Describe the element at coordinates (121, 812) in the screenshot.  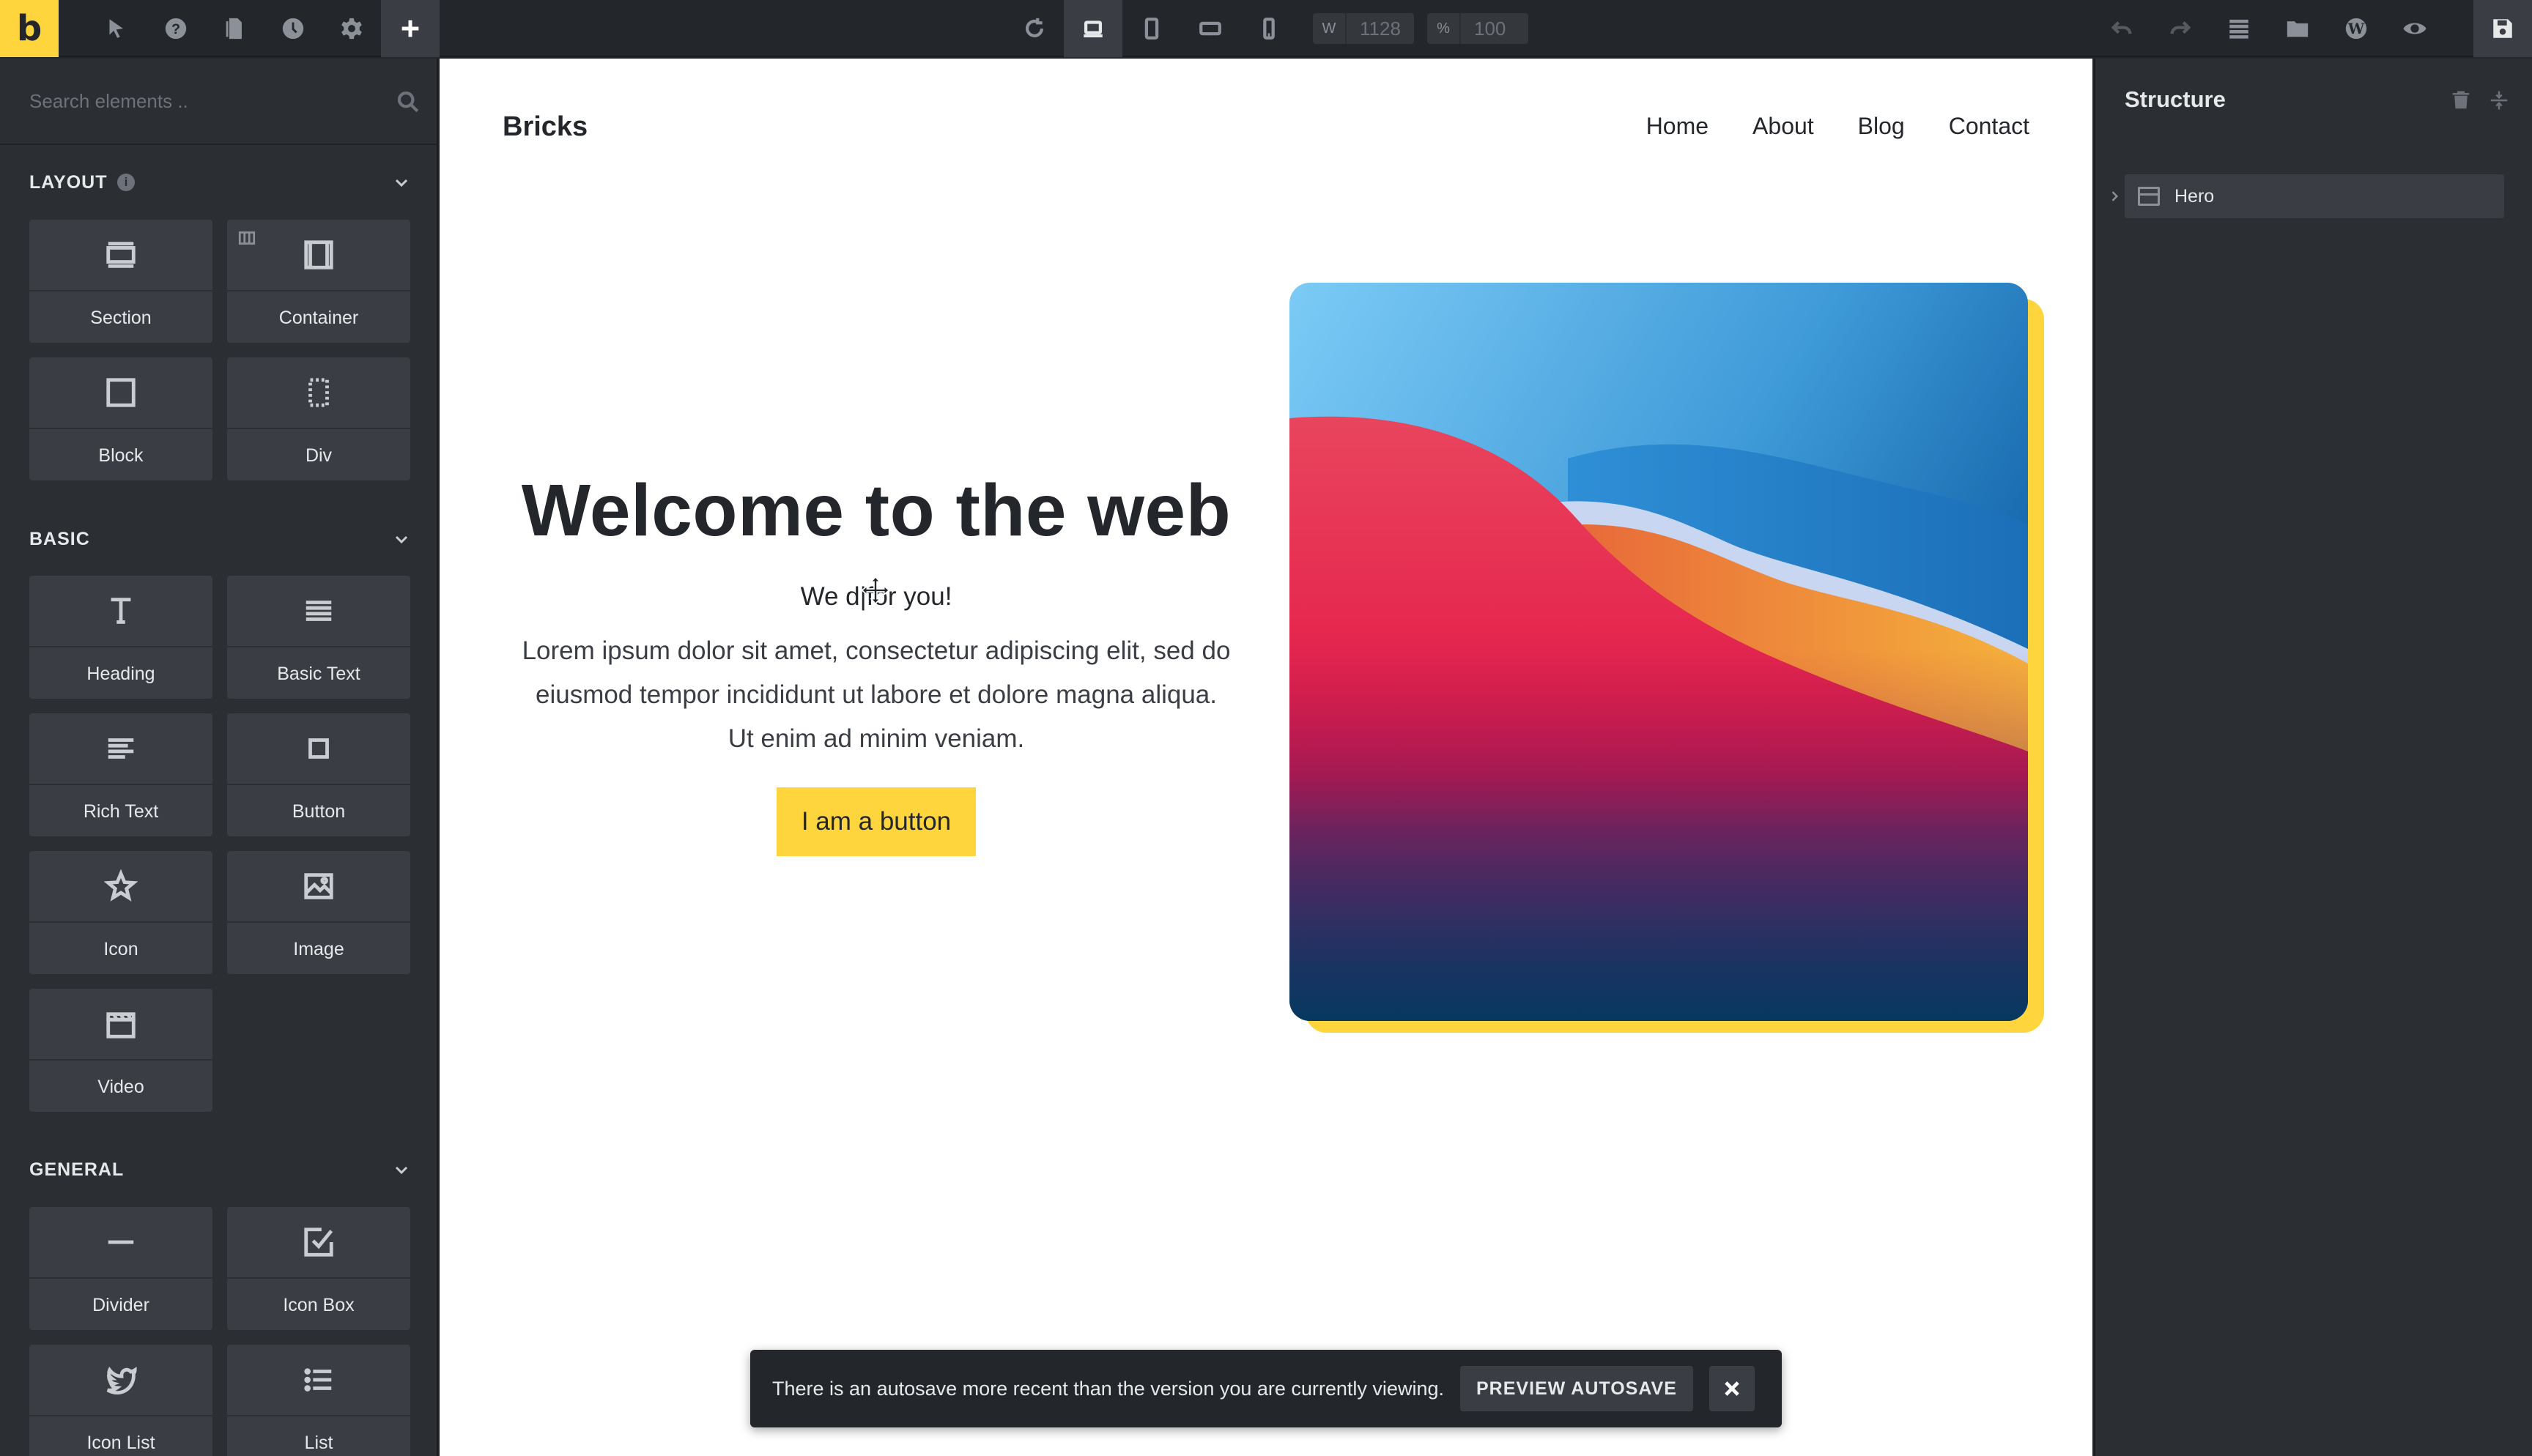
I see `element-label: Rich Text` at that location.